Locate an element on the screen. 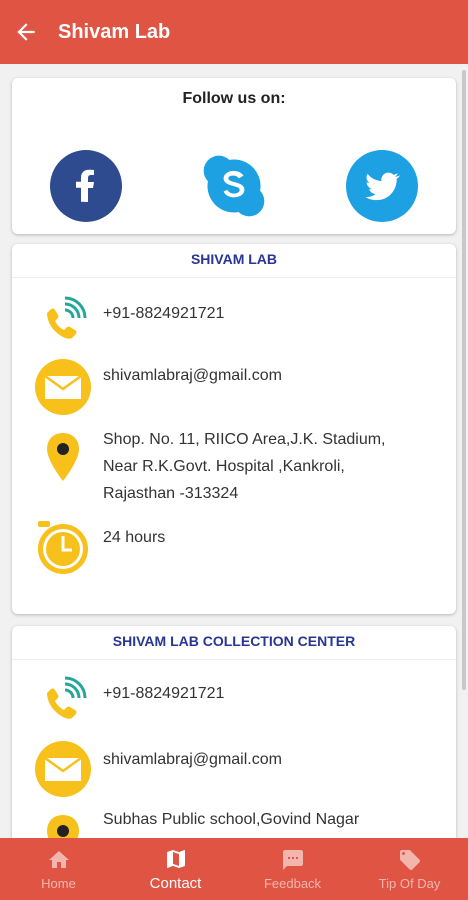  twitter-button is located at coordinates (382, 186).